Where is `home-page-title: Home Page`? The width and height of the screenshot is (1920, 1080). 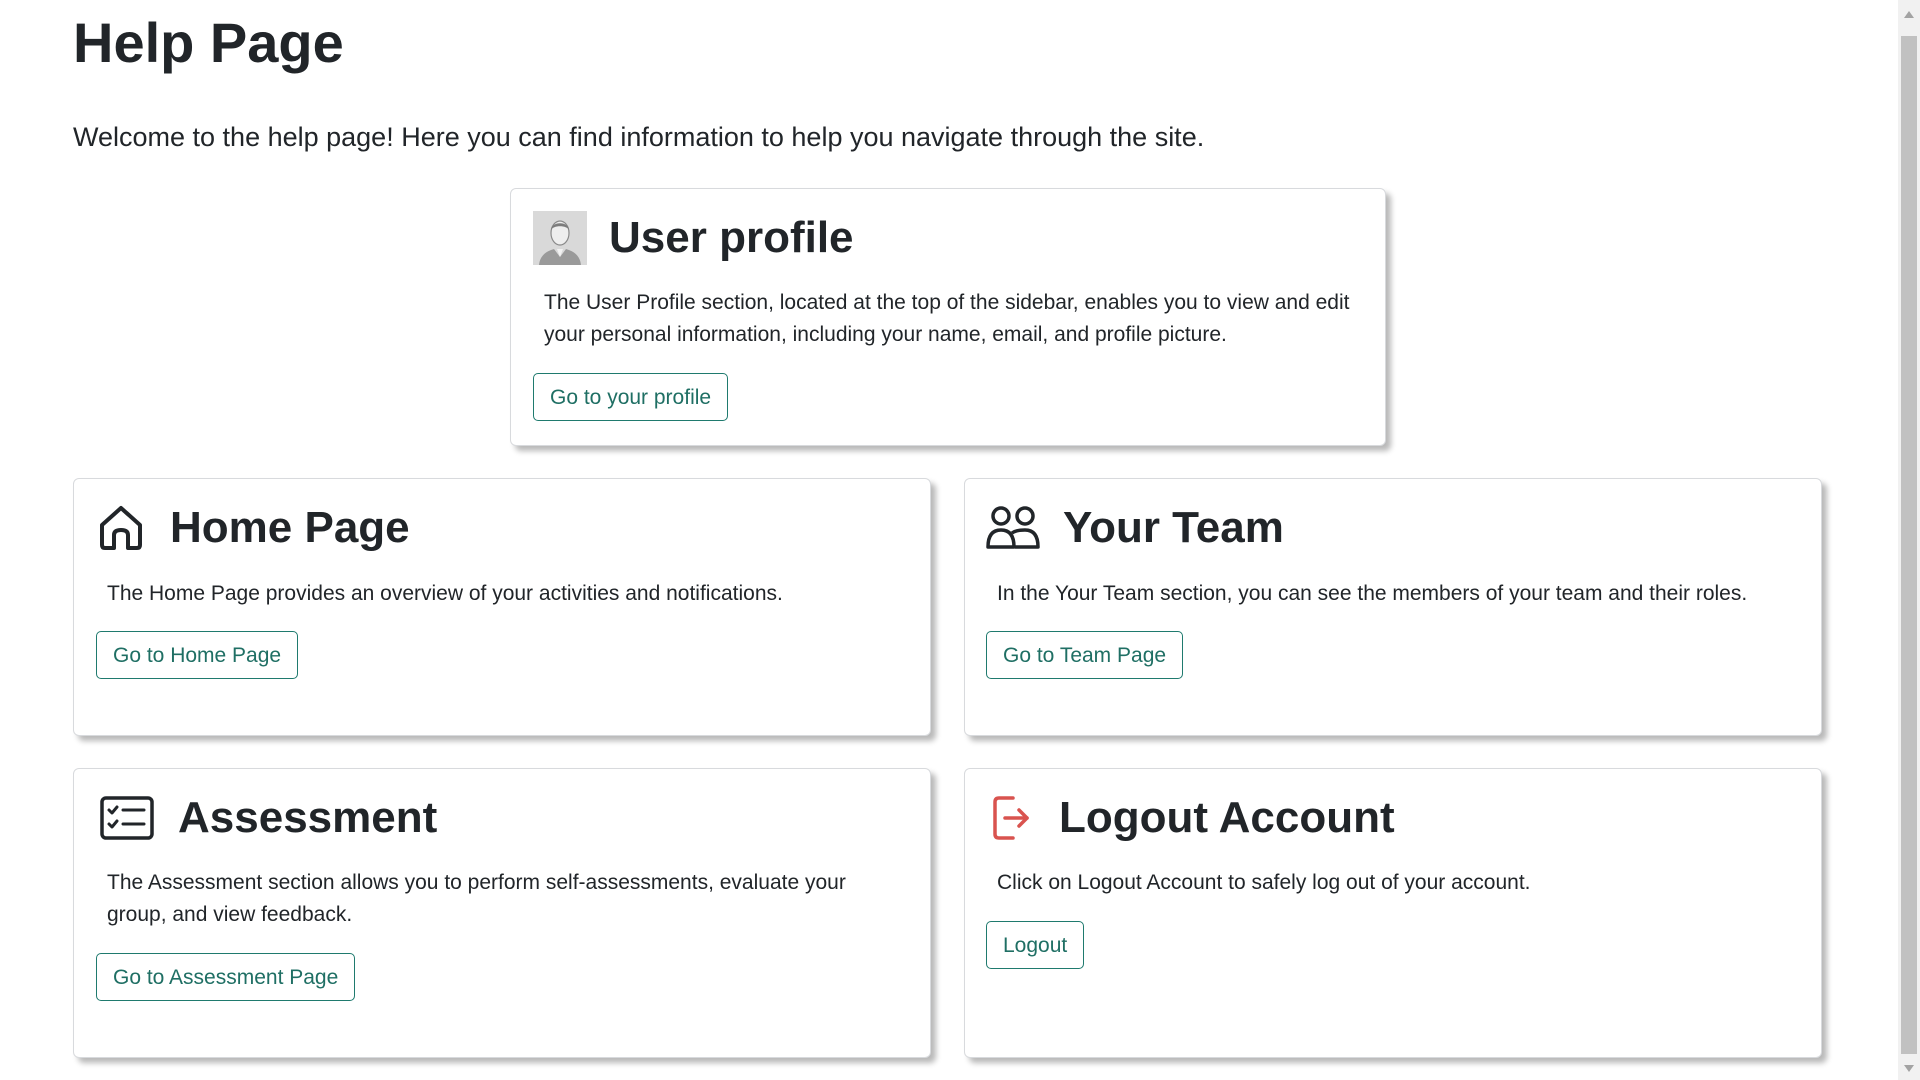
home-page-title: Home Page is located at coordinates (290, 527).